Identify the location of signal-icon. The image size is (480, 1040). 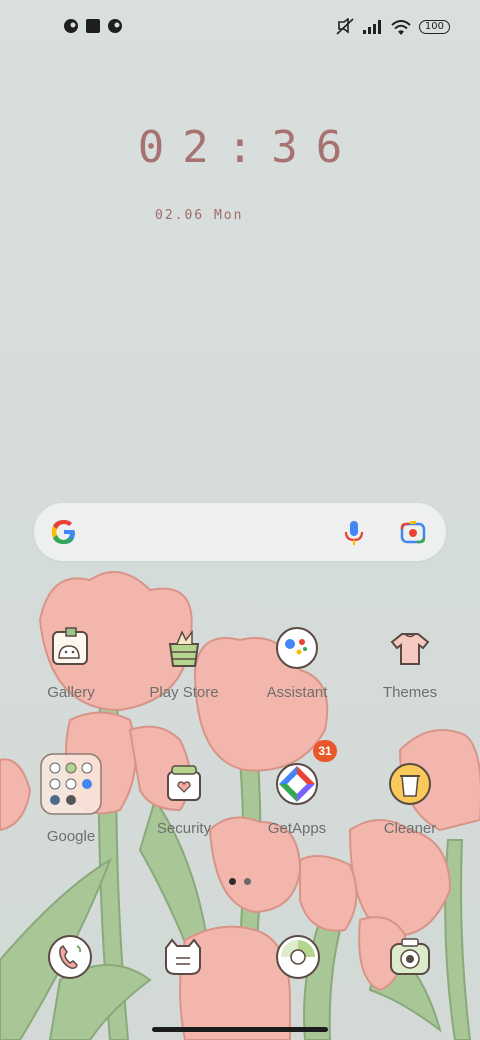
(371, 27).